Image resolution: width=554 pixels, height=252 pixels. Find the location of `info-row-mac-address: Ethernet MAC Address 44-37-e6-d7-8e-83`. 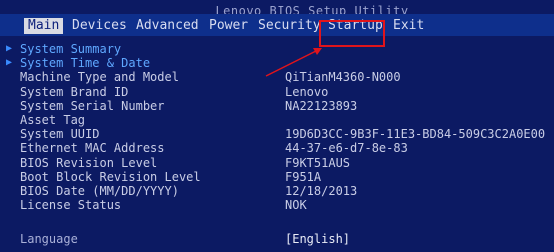

info-row-mac-address: Ethernet MAC Address 44-37-e6-d7-8e-83 is located at coordinates (280, 148).